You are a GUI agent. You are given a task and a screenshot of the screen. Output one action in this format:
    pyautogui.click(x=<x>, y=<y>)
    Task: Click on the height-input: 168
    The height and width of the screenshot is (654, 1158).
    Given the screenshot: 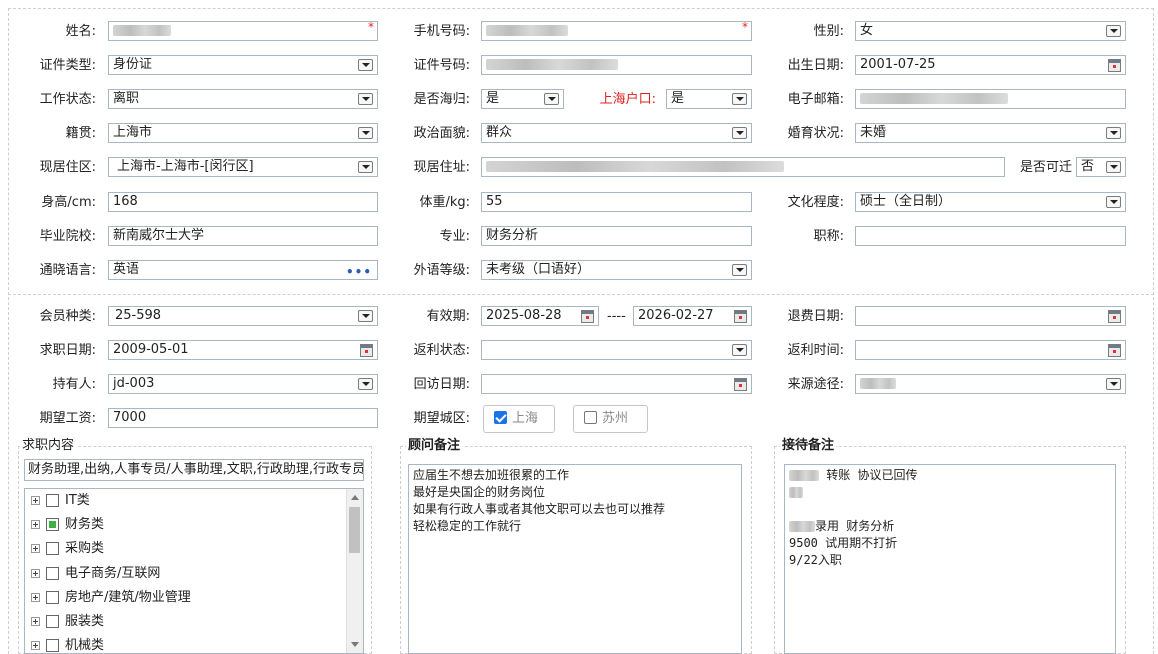 What is the action you would take?
    pyautogui.click(x=243, y=202)
    